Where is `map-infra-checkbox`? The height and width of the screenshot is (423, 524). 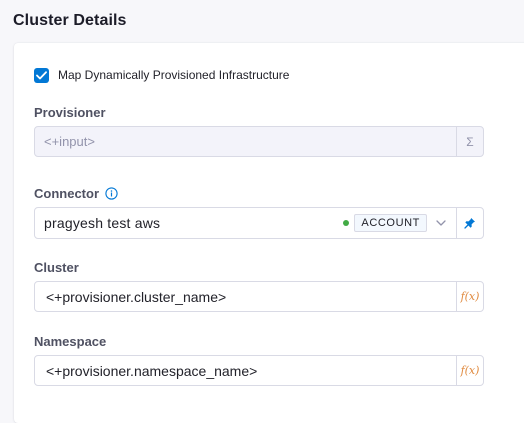
map-infra-checkbox is located at coordinates (41, 75).